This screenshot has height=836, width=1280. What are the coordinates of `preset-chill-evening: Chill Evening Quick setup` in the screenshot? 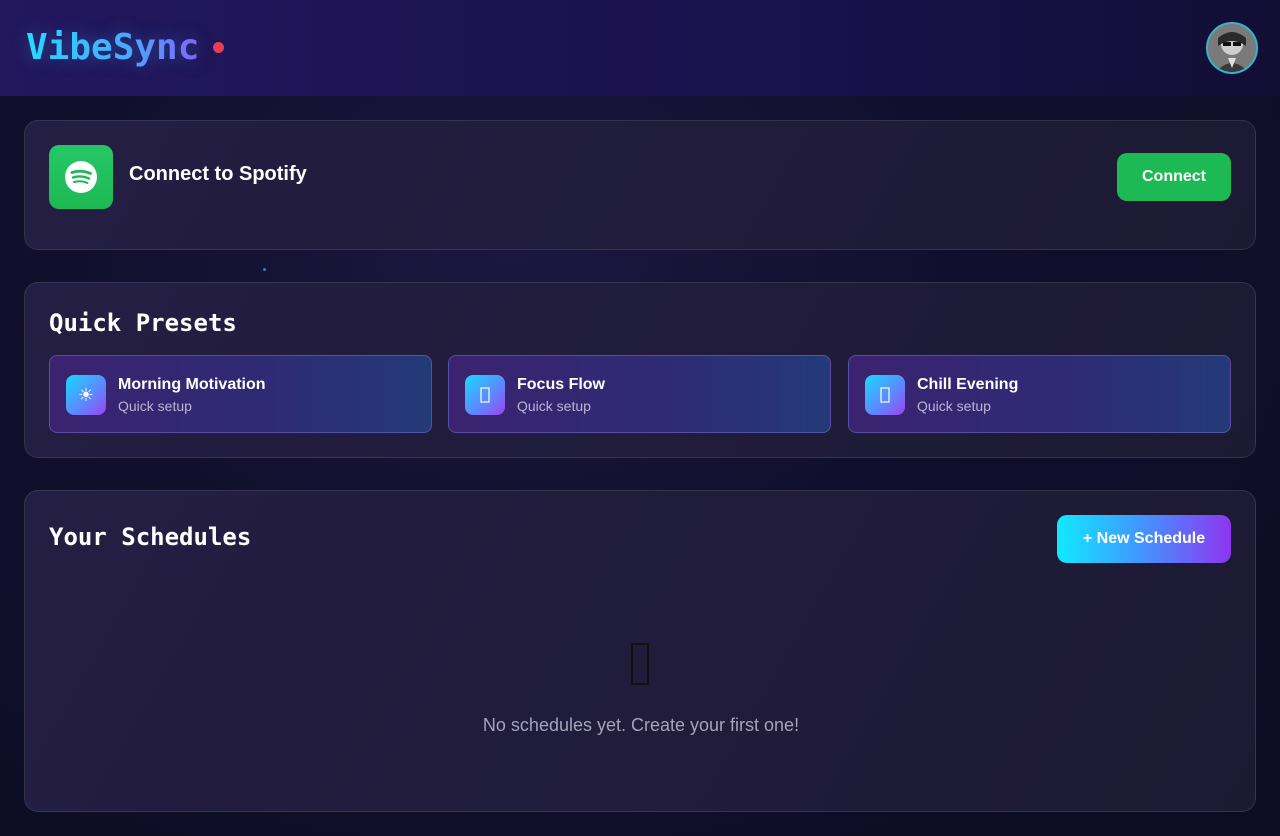 It's located at (1039, 394).